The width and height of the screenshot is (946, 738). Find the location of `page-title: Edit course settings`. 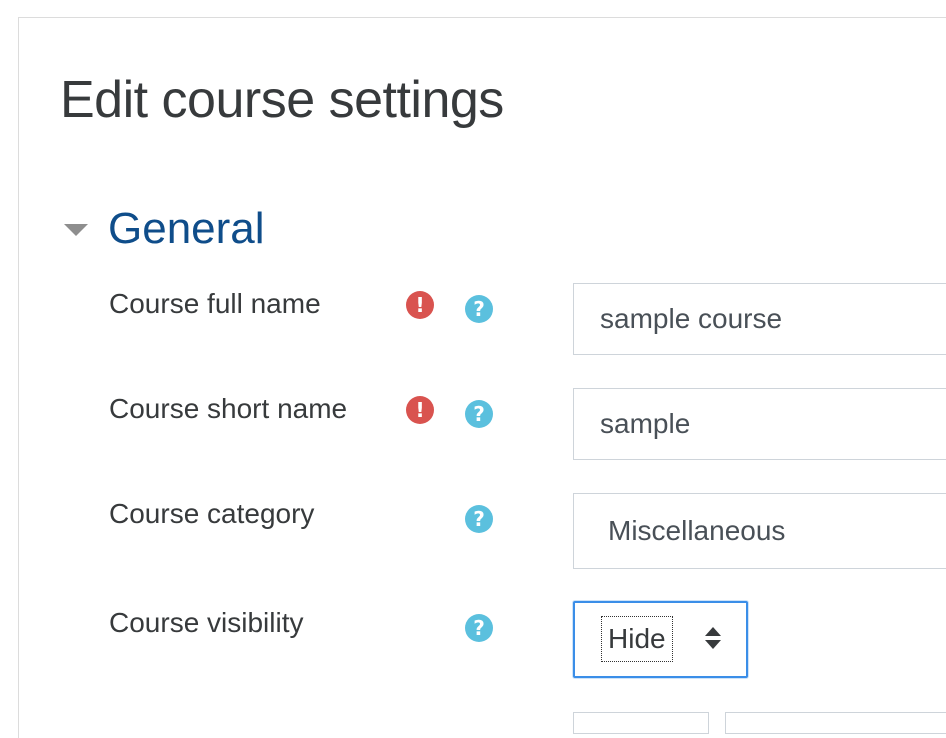

page-title: Edit course settings is located at coordinates (282, 100).